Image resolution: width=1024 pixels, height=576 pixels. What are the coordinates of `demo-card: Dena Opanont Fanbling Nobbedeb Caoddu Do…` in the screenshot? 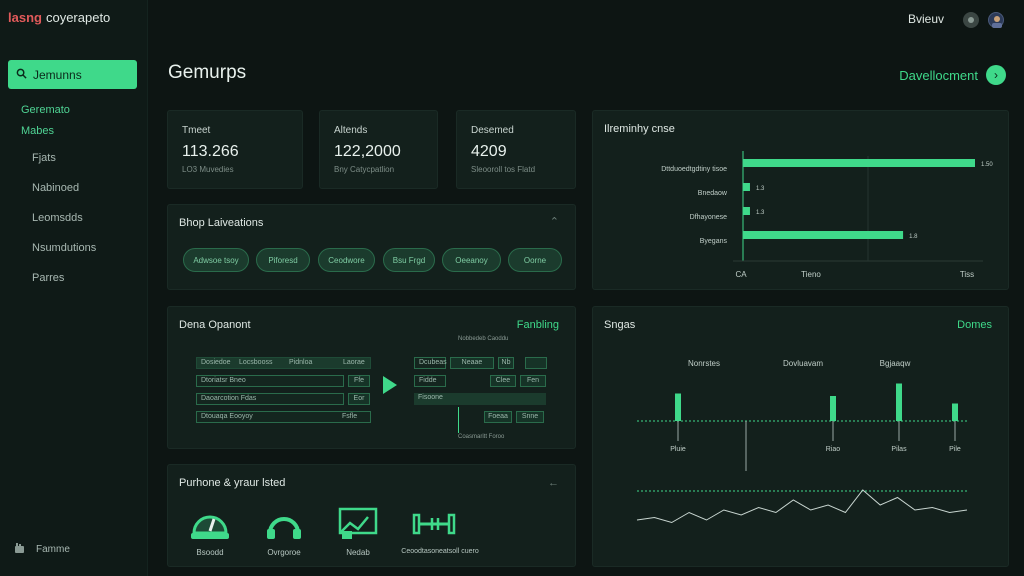 It's located at (371, 377).